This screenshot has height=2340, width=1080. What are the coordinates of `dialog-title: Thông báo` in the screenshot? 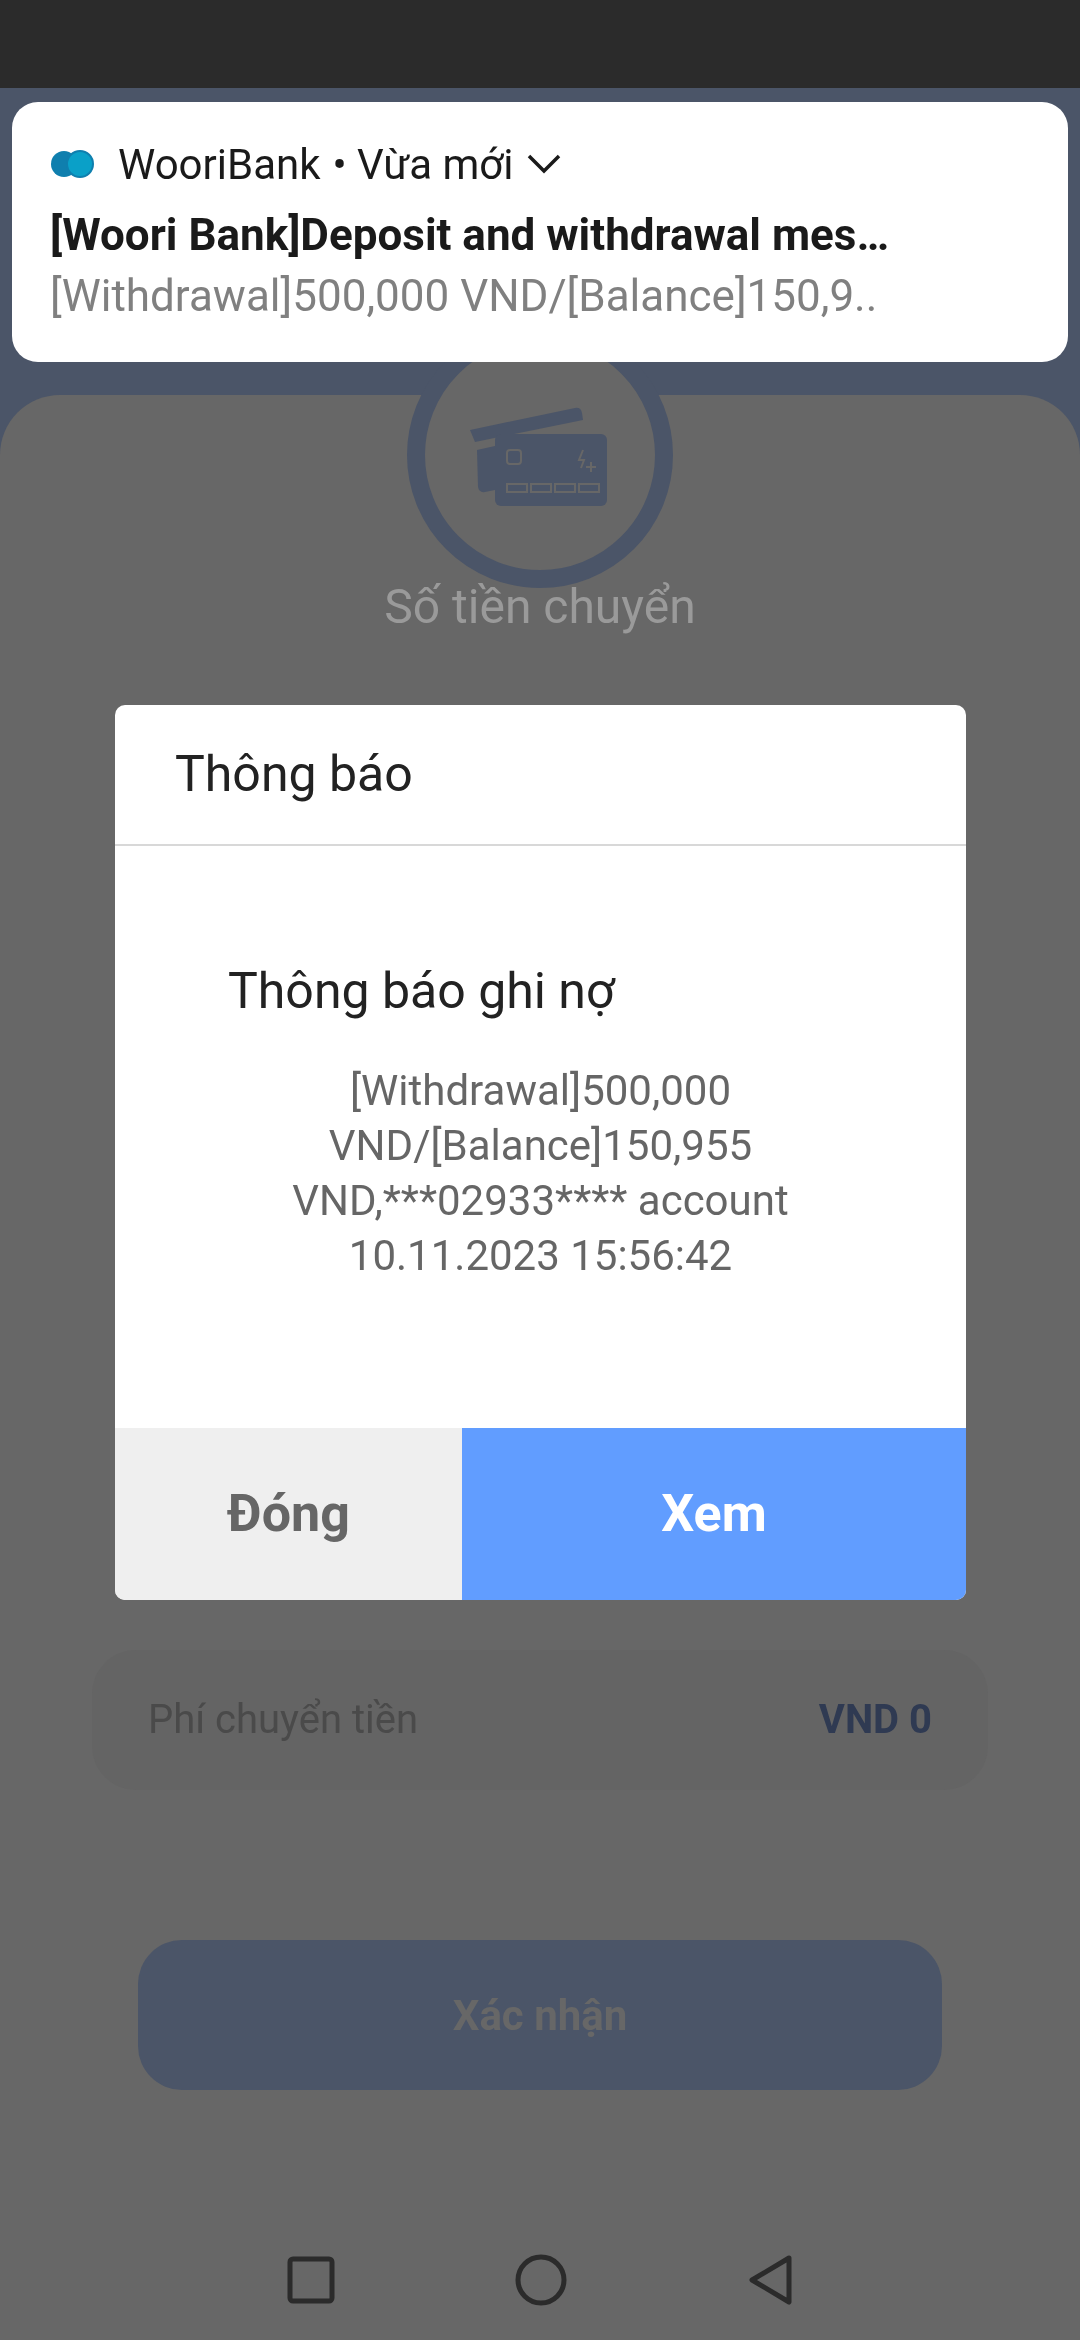 It's located at (294, 774).